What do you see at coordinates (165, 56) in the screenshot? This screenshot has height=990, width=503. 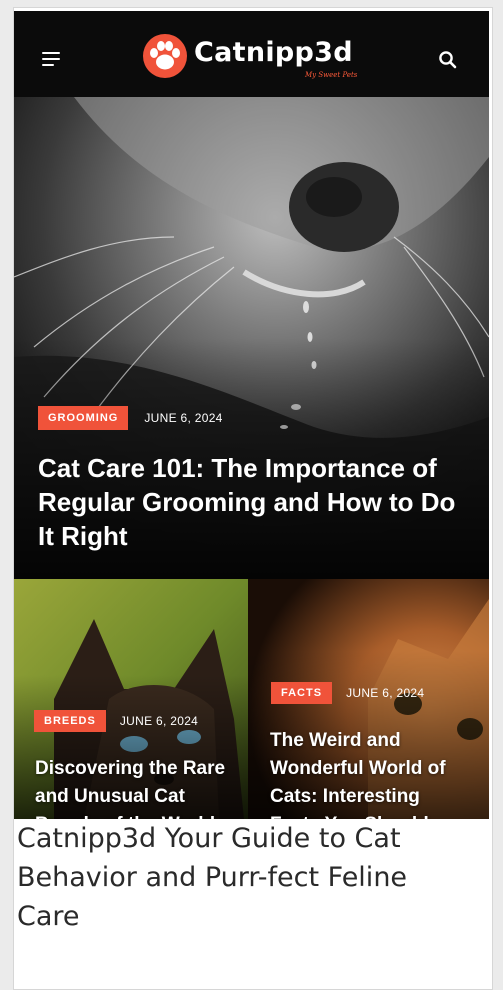 I see `paw-logo-icon` at bounding box center [165, 56].